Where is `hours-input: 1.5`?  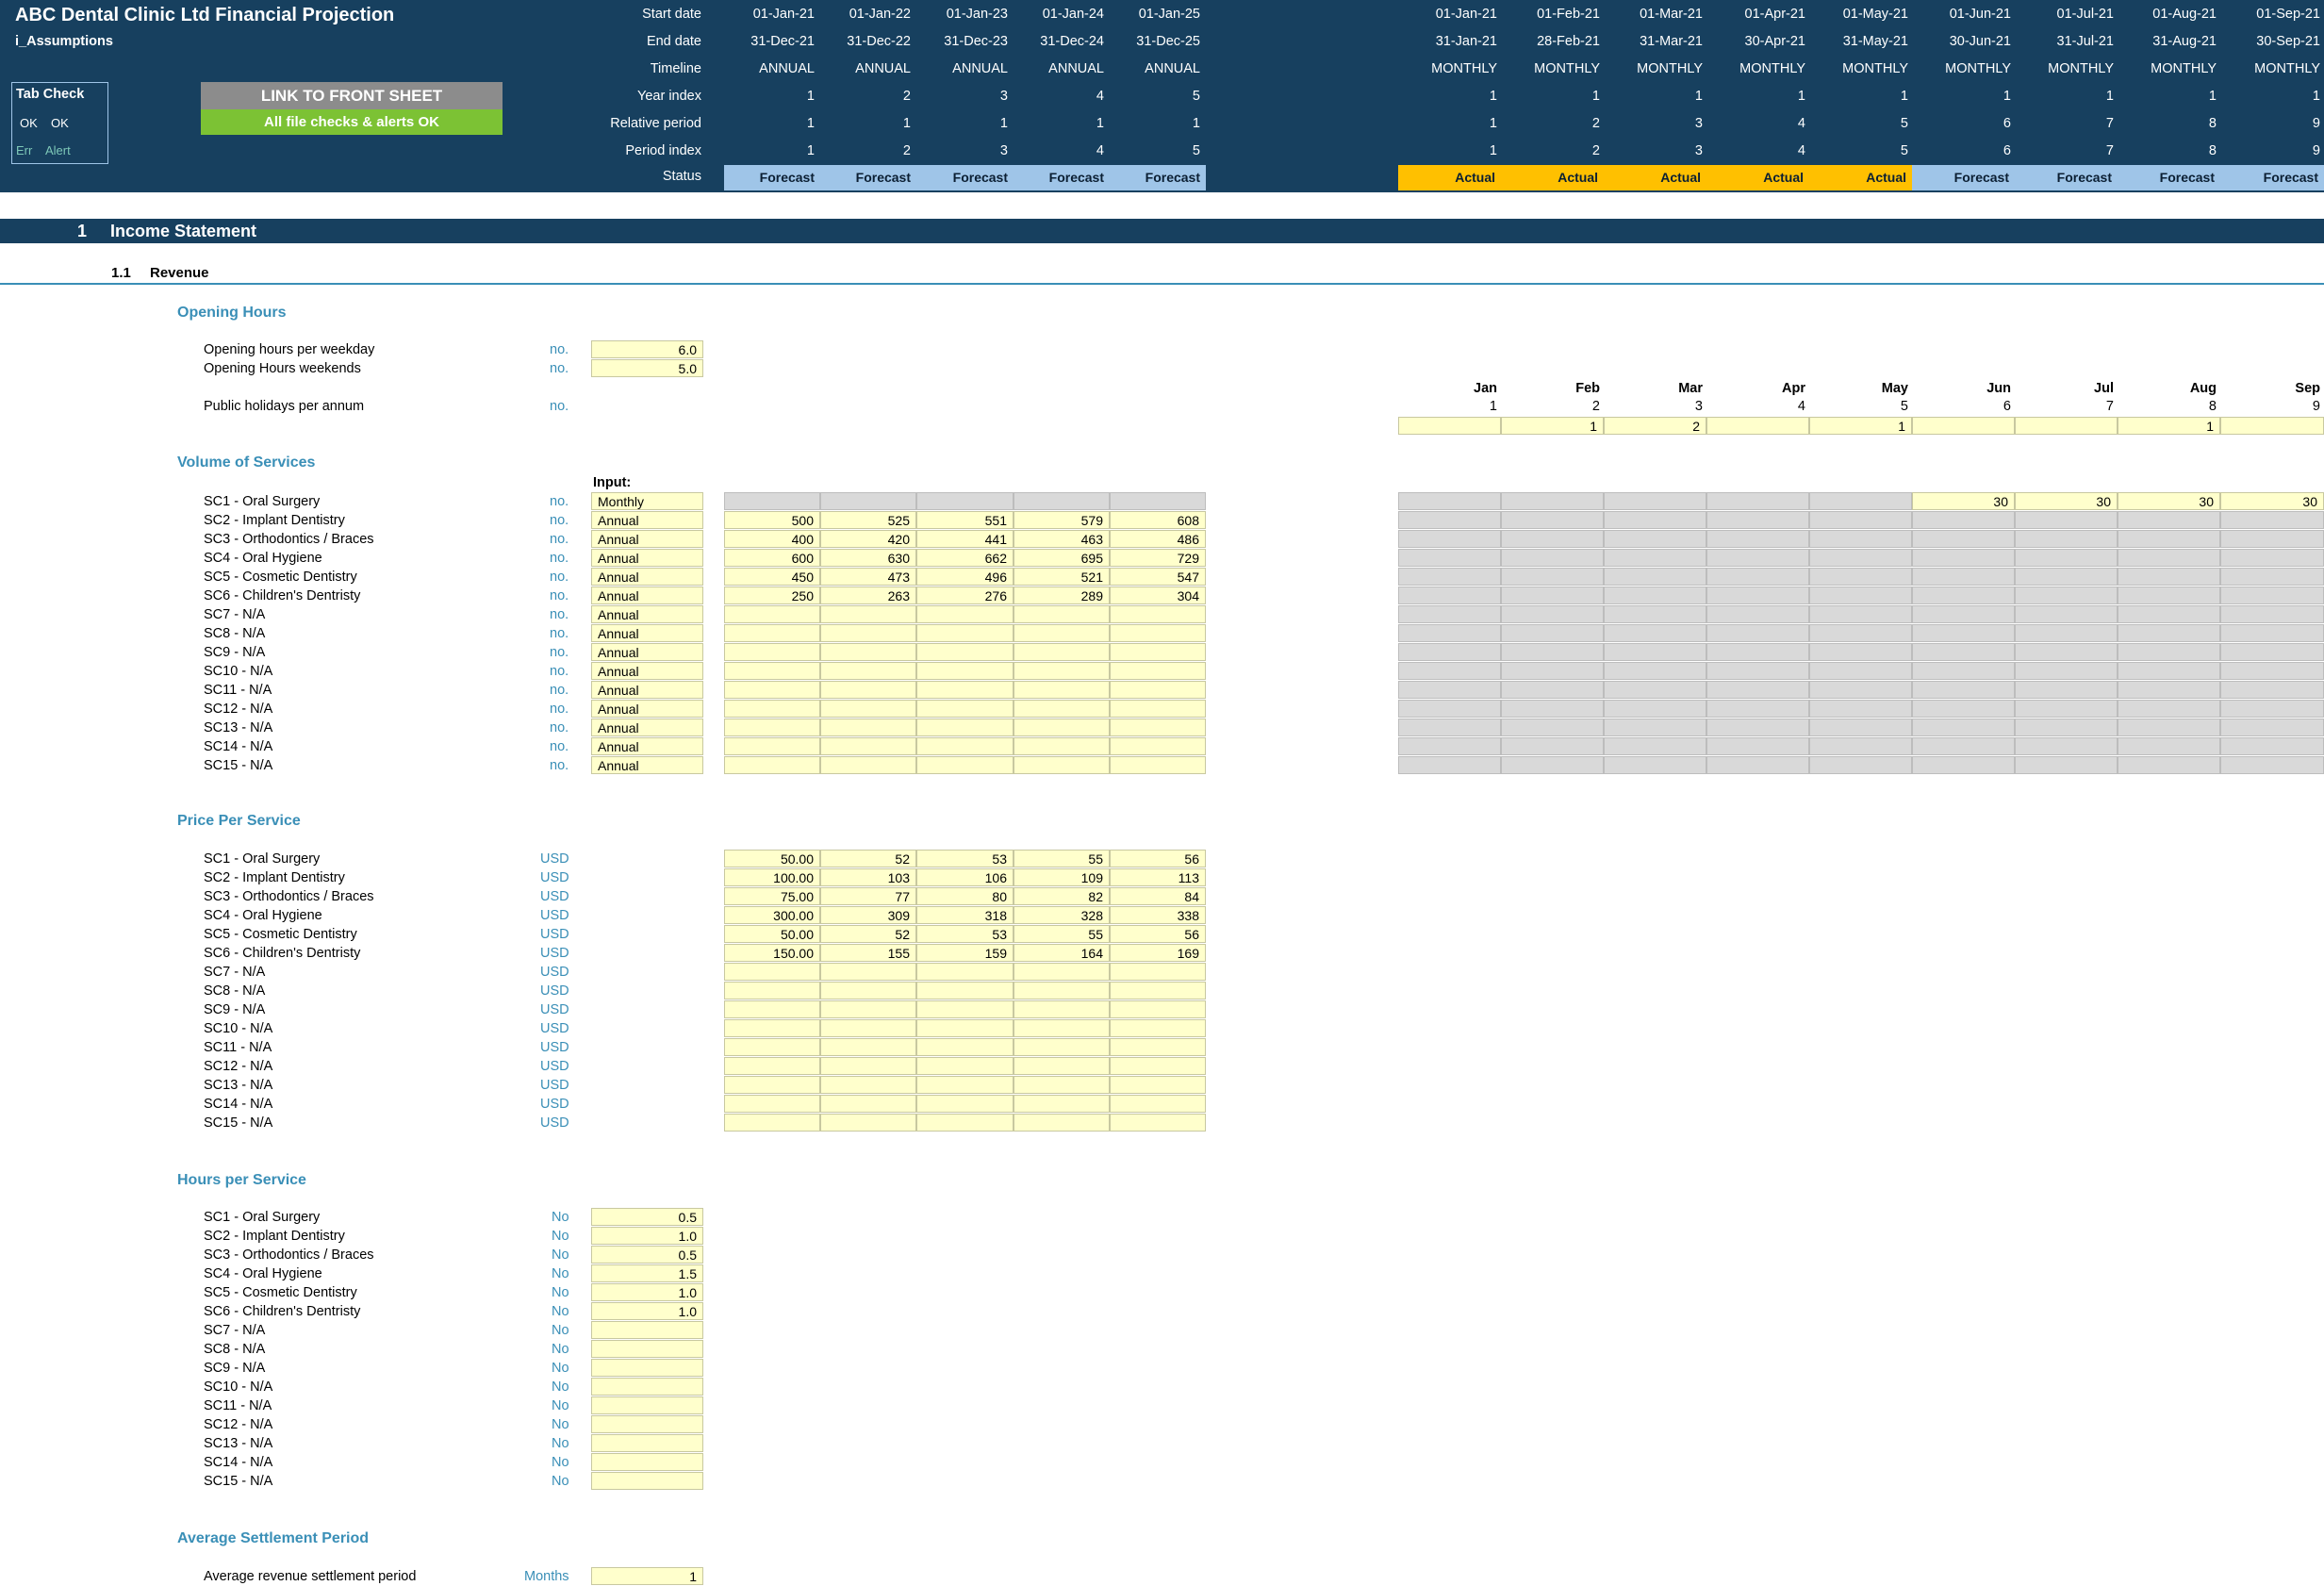
hours-input: 1.5 is located at coordinates (647, 1273).